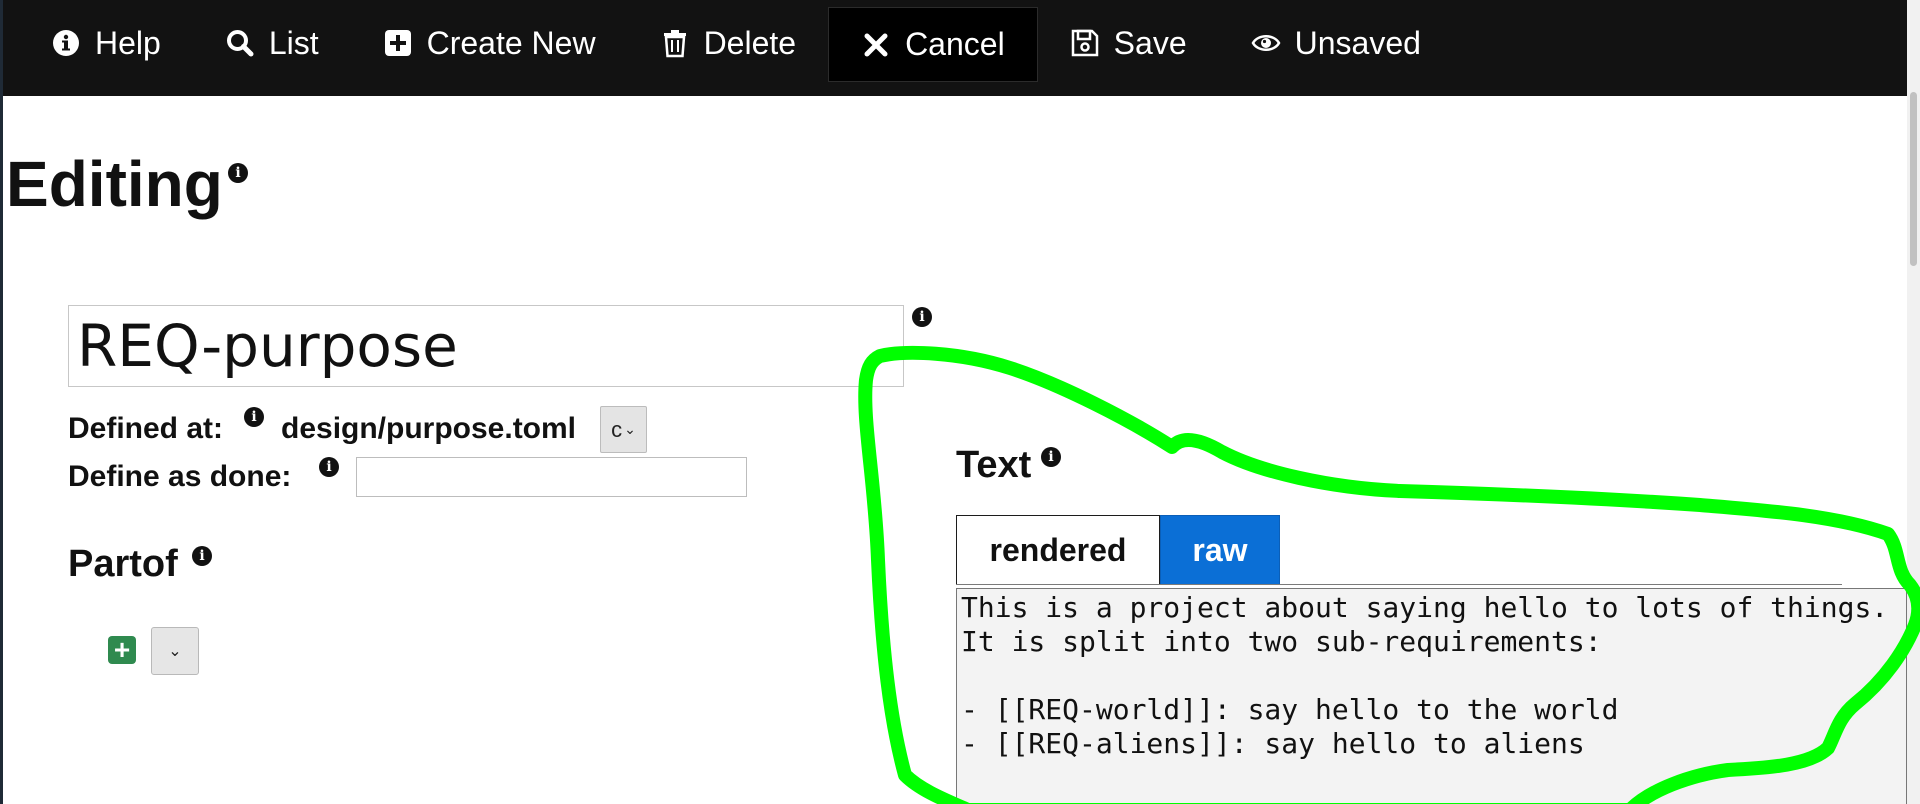 The width and height of the screenshot is (1920, 804). Describe the element at coordinates (1913, 402) in the screenshot. I see `vertical-scrollbar` at that location.